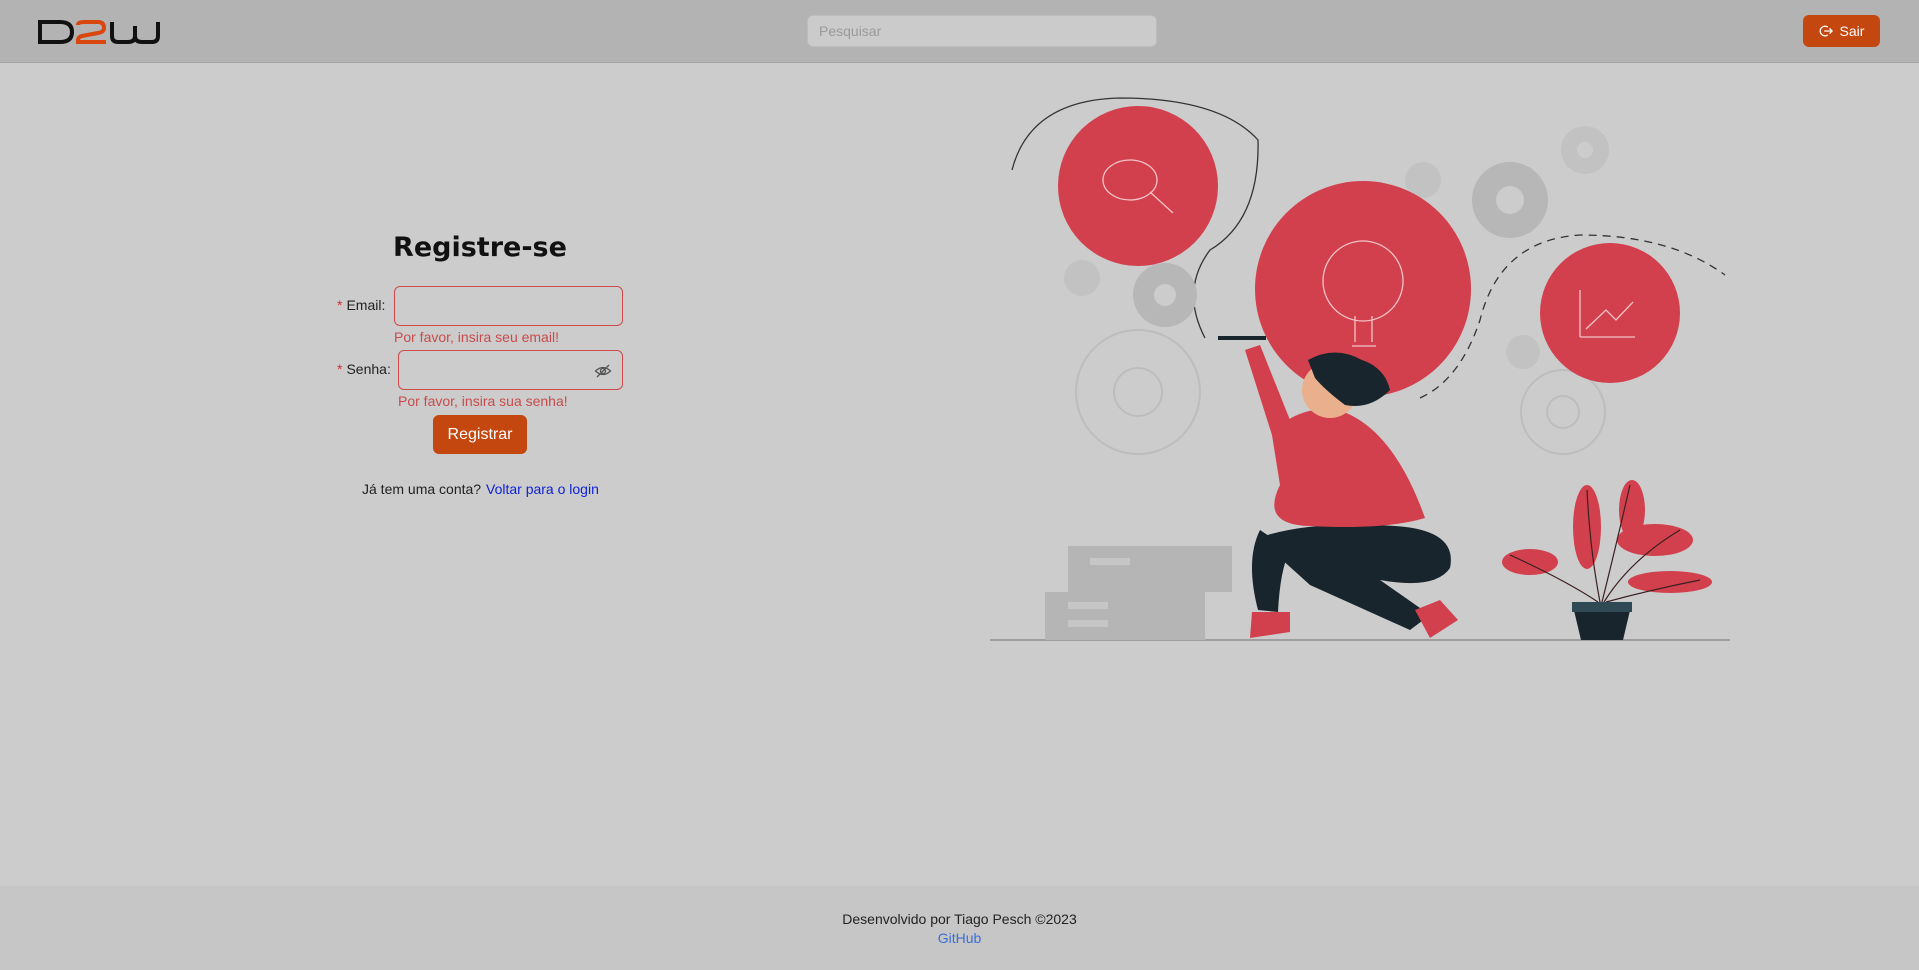  Describe the element at coordinates (982, 31) in the screenshot. I see `search-input` at that location.